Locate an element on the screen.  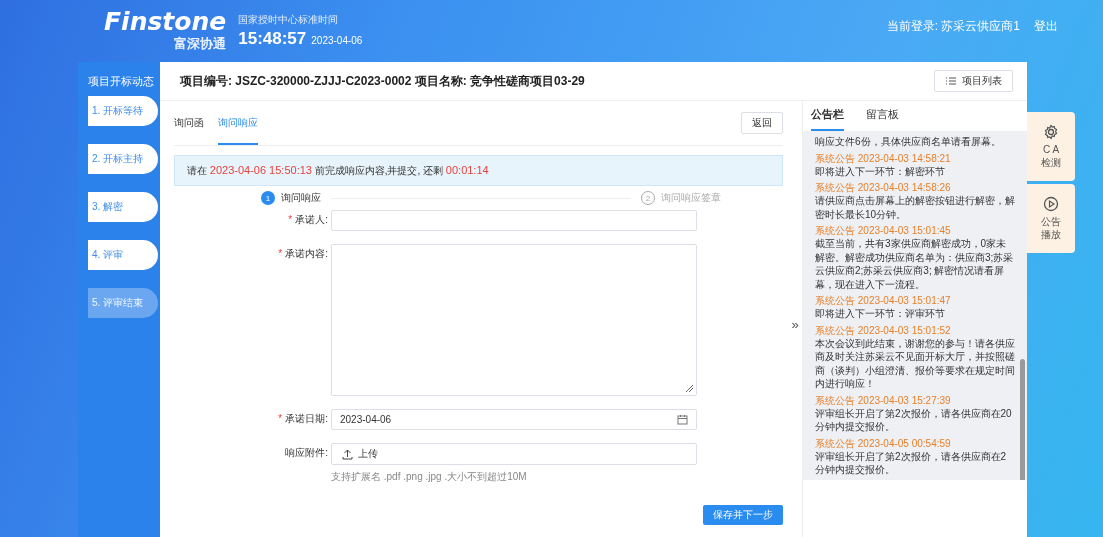
side-tool-button: C A 检测 is located at coordinates (1051, 146).